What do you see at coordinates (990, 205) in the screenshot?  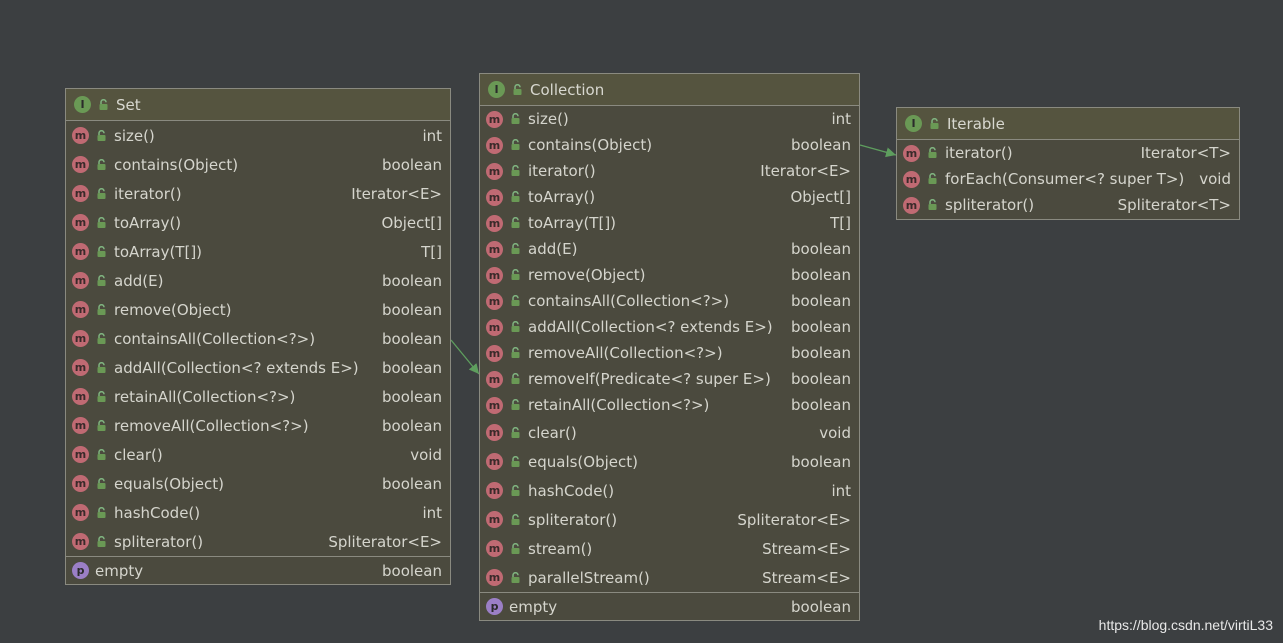 I see `method-name: spliterator()` at bounding box center [990, 205].